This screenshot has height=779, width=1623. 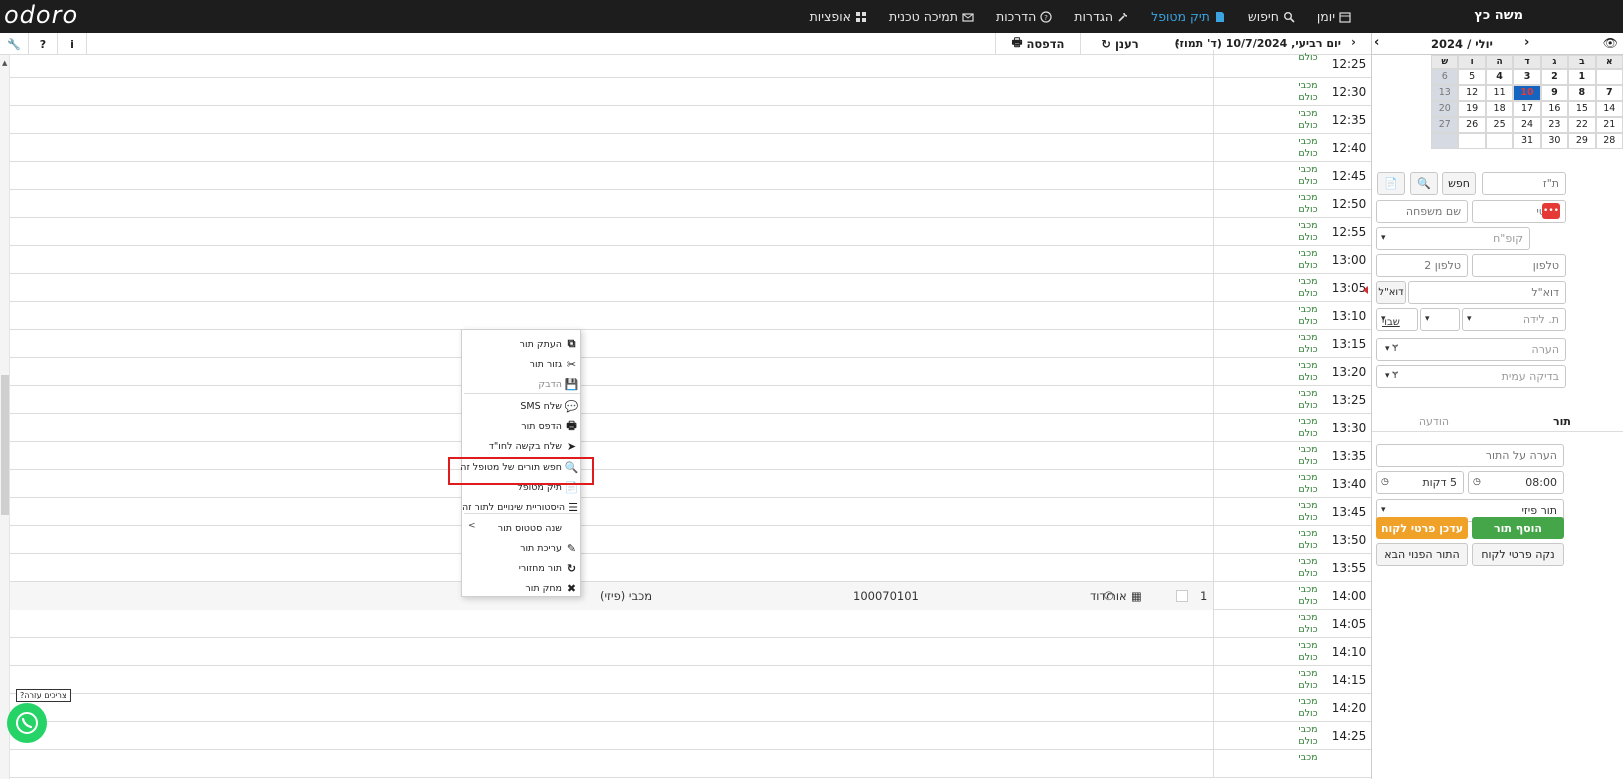 What do you see at coordinates (1376, 42) in the screenshot?
I see `calendar-next-icon: ›` at bounding box center [1376, 42].